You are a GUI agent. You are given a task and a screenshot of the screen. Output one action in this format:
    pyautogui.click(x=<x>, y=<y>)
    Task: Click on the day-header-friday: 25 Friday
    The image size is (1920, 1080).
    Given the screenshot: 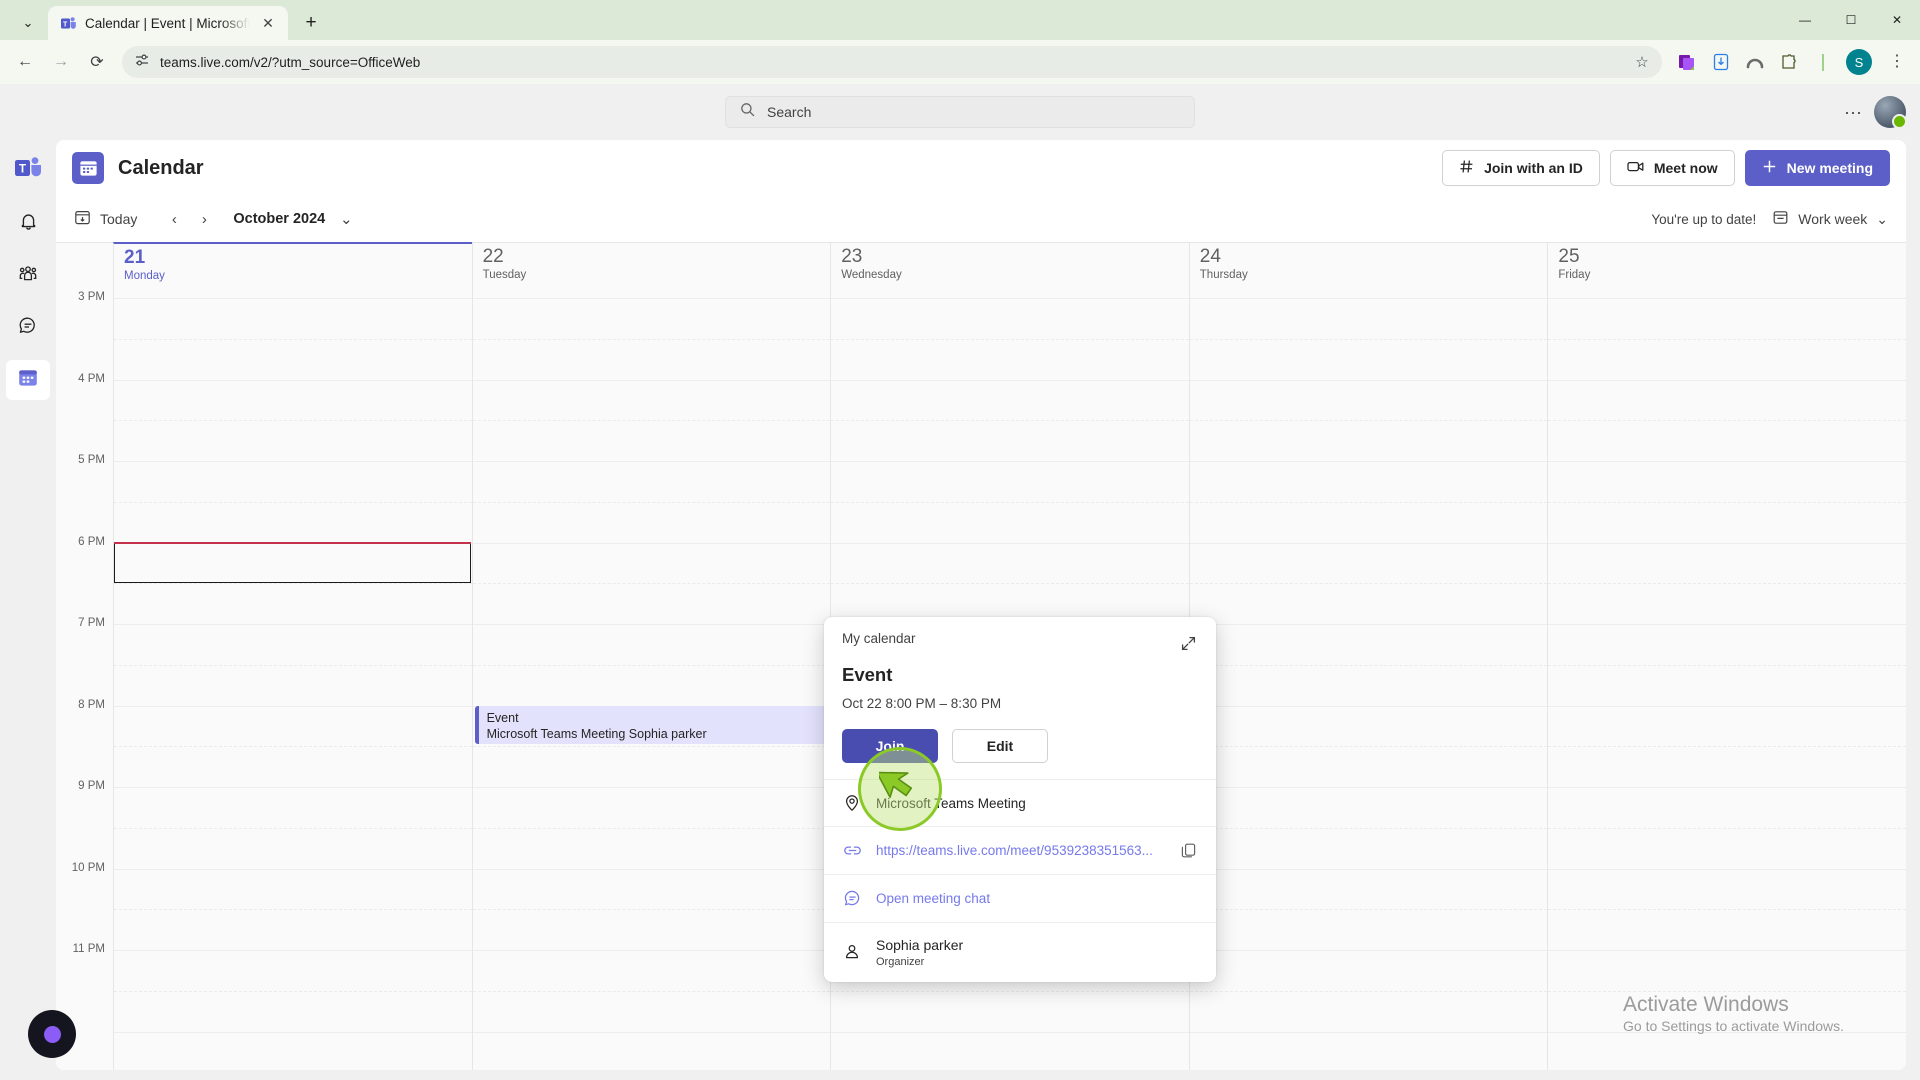 What is the action you would take?
    pyautogui.click(x=1726, y=266)
    